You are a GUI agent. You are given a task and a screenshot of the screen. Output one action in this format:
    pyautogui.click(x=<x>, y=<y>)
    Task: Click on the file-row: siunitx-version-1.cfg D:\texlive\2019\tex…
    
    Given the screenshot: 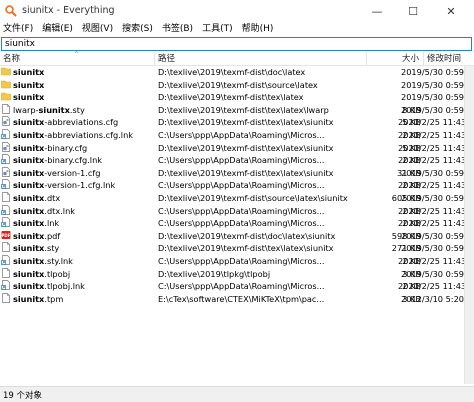 What is the action you would take?
    pyautogui.click(x=232, y=173)
    